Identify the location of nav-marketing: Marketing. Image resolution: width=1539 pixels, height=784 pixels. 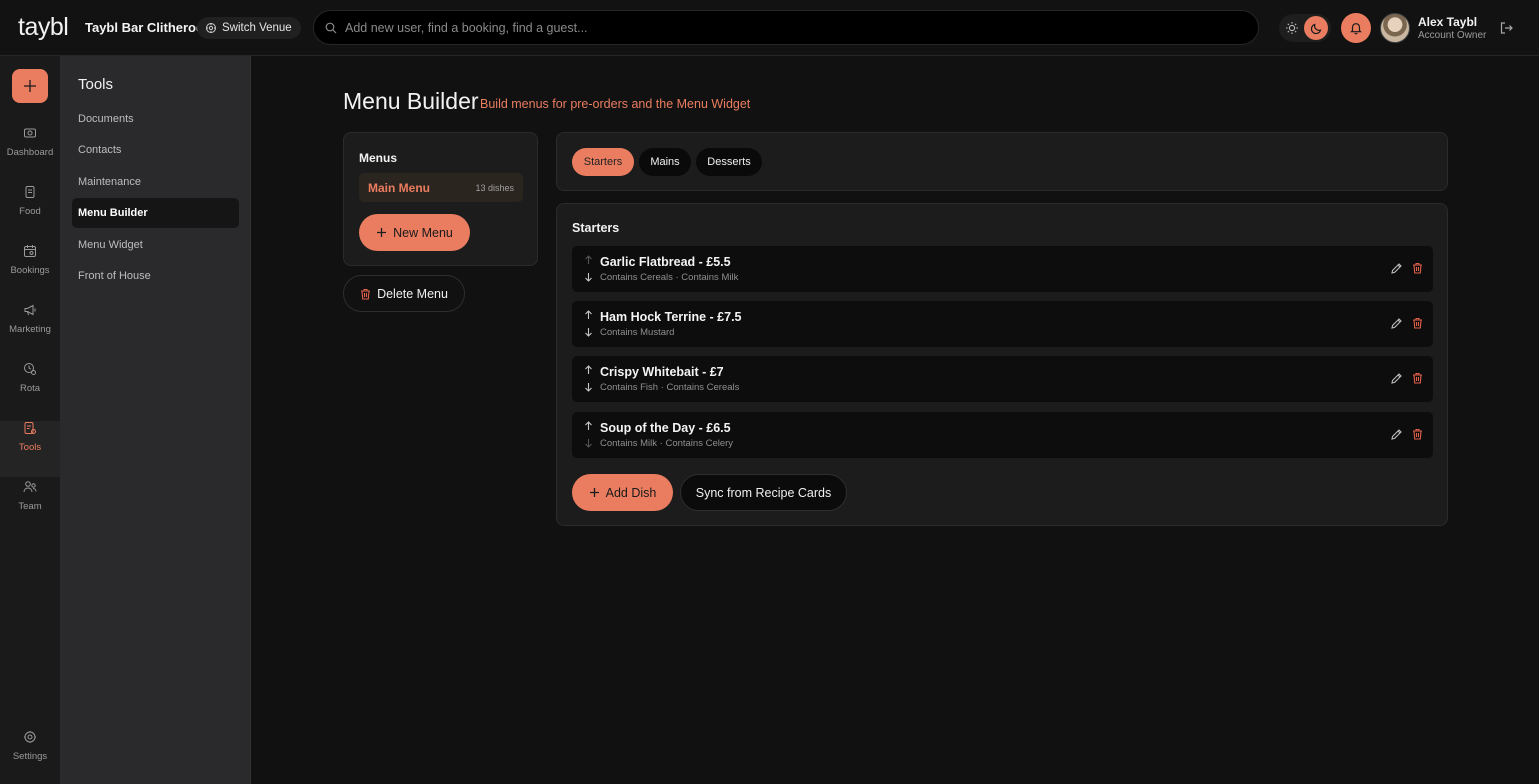
(30, 331).